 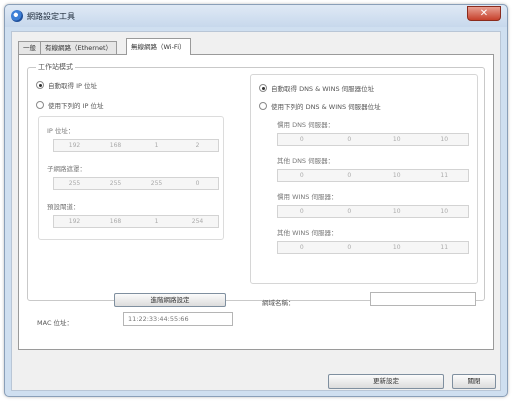 I want to click on manual-dns-option: 使用下列的 DNS & WINS 伺服器位址, so click(x=320, y=106).